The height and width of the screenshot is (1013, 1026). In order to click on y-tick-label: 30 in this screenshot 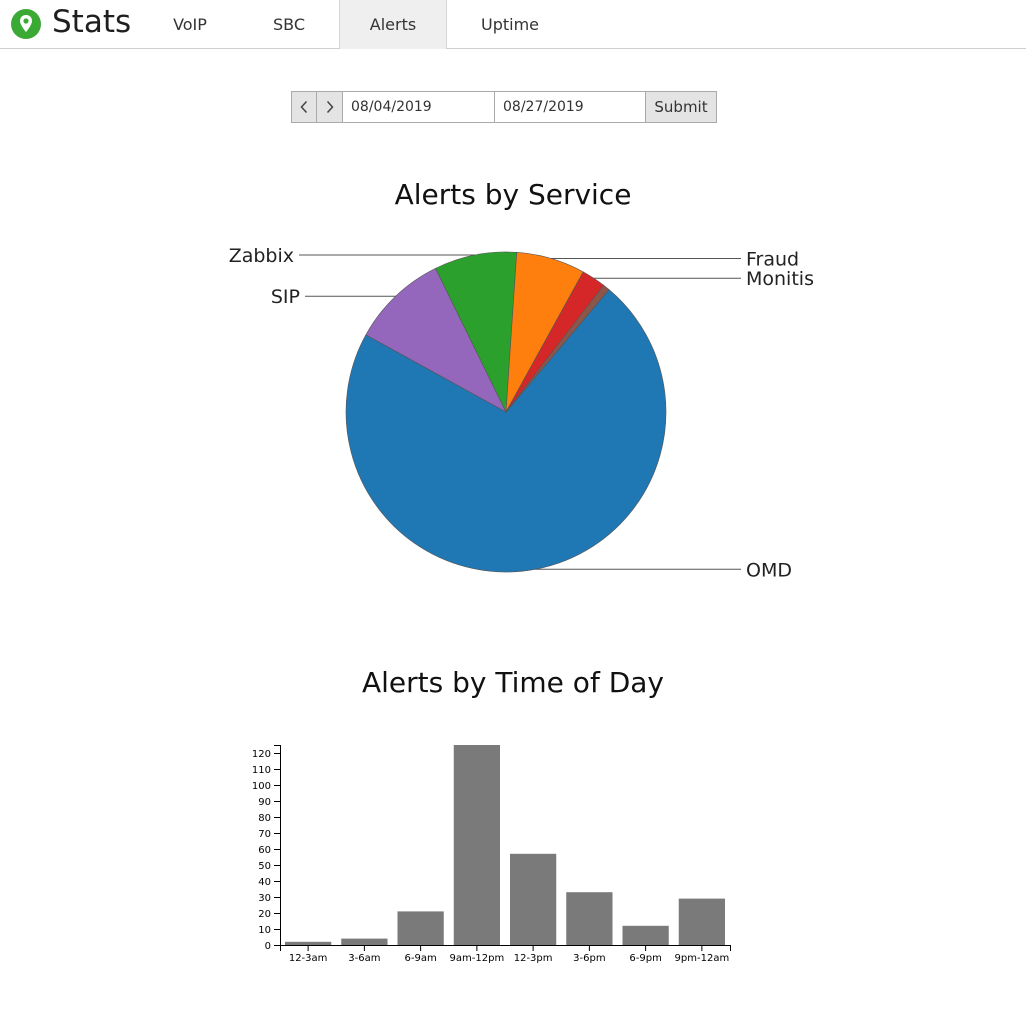, I will do `click(264, 898)`.